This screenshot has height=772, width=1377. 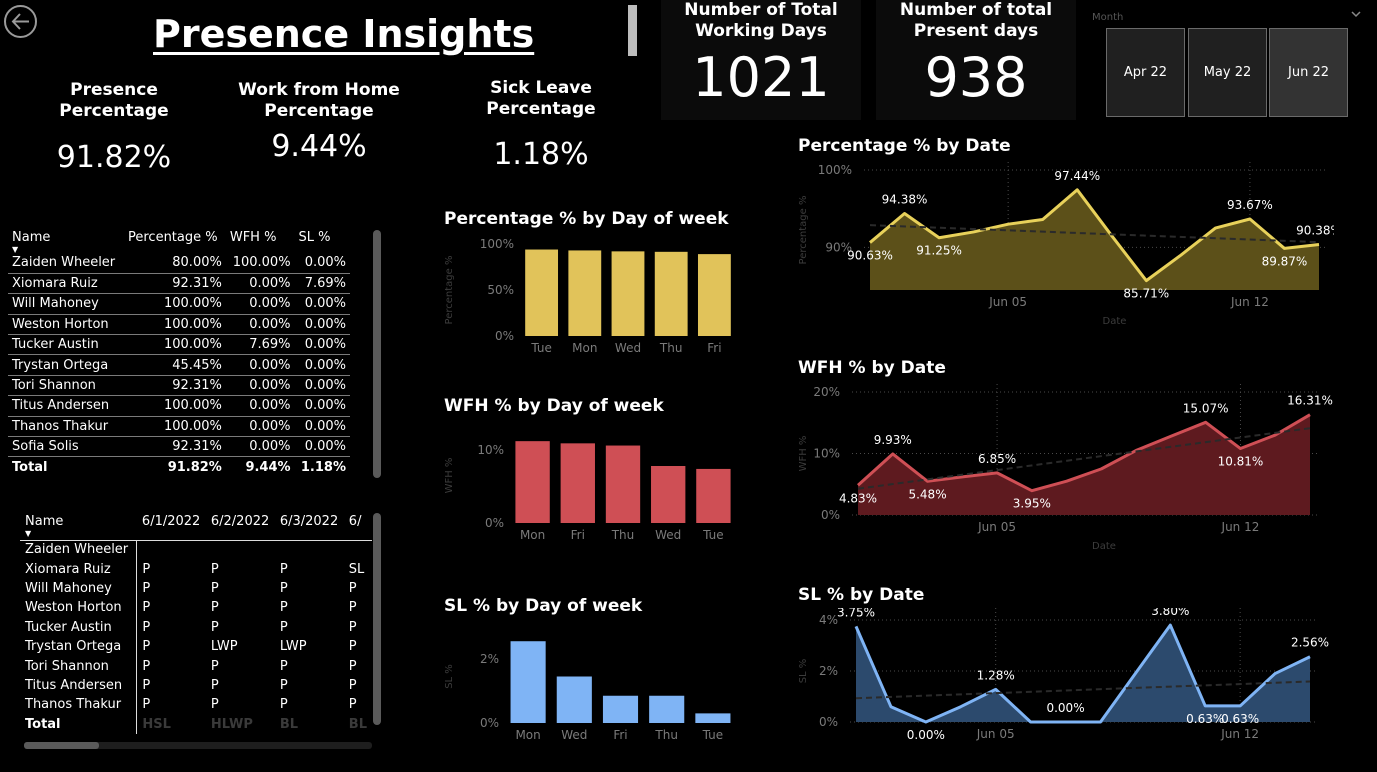 What do you see at coordinates (66, 427) in the screenshot?
I see `row-name-cell: Thanos Thakur` at bounding box center [66, 427].